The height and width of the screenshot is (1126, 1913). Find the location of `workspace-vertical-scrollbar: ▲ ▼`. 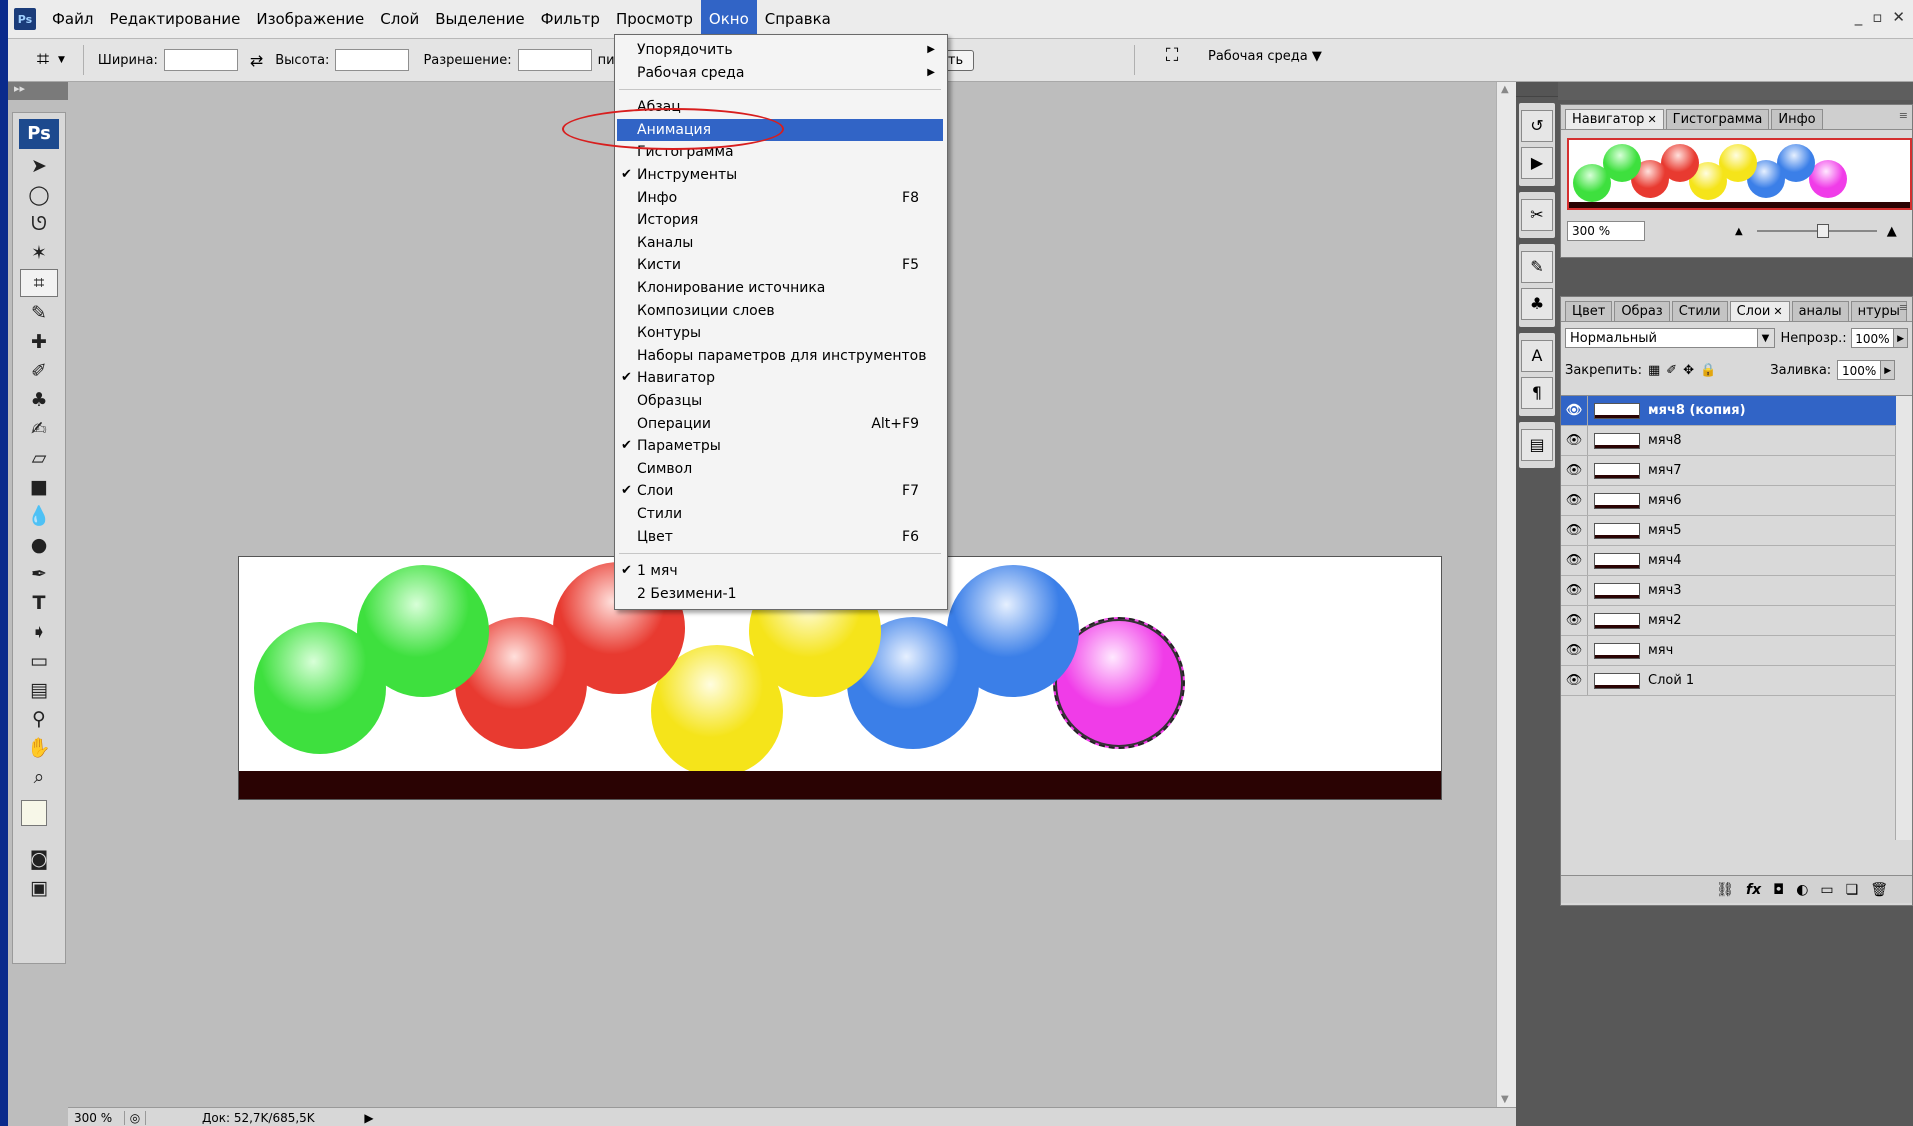

workspace-vertical-scrollbar: ▲ ▼ is located at coordinates (1506, 594).